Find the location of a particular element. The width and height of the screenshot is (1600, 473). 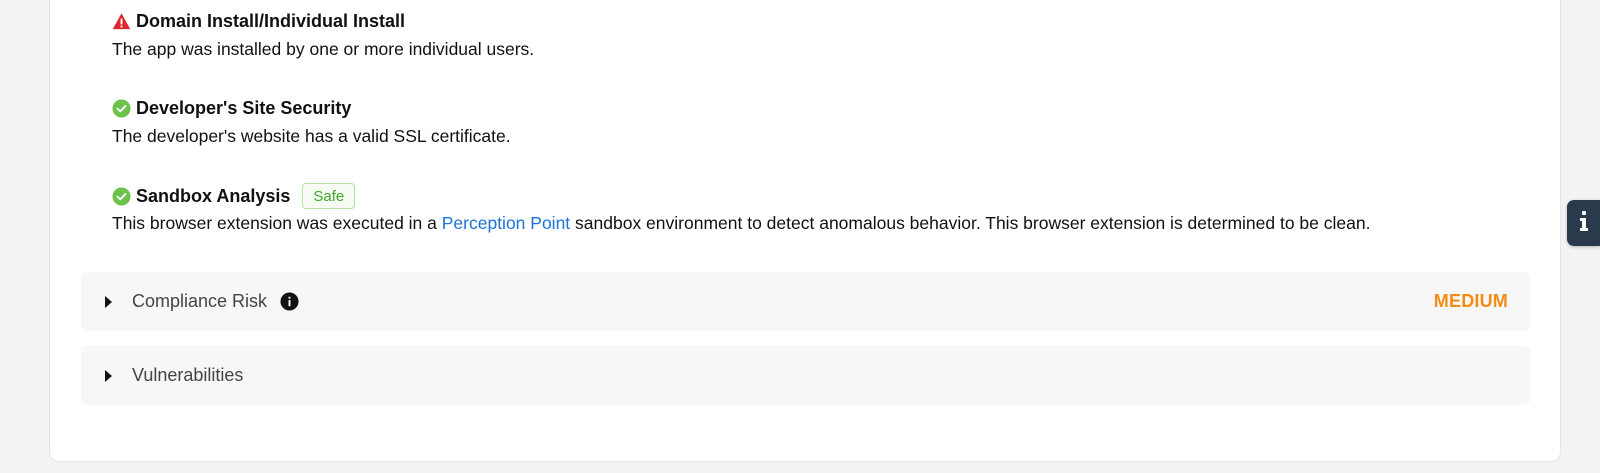

accordion-vulnerabilities: Vulnerabilities is located at coordinates (805, 375).